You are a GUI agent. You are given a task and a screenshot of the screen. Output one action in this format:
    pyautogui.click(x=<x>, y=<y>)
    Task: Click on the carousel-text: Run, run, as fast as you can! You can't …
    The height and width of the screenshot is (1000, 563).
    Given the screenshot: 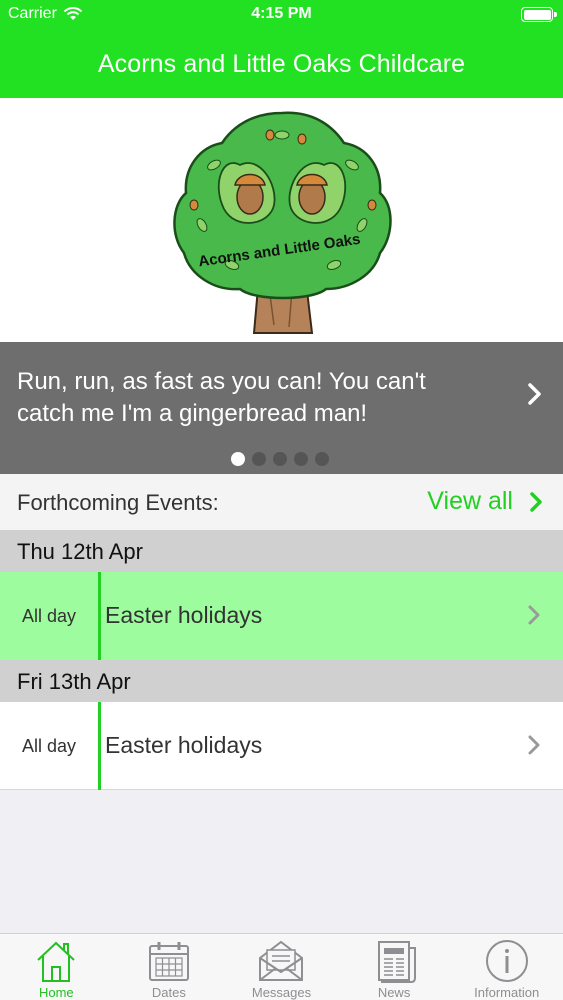 What is the action you would take?
    pyautogui.click(x=221, y=397)
    